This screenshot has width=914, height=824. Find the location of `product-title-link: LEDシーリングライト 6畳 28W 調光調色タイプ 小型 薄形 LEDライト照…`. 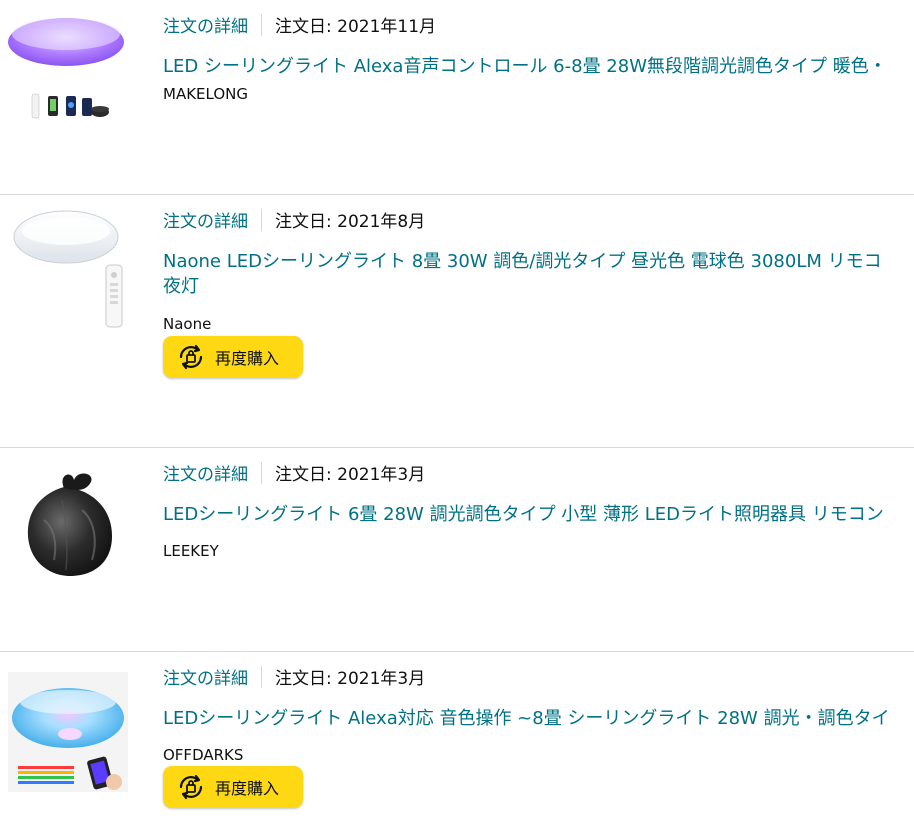

product-title-link: LEDシーリングライト 6畳 28W 調光調色タイプ 小型 薄形 LEDライト照… is located at coordinates (538, 514).